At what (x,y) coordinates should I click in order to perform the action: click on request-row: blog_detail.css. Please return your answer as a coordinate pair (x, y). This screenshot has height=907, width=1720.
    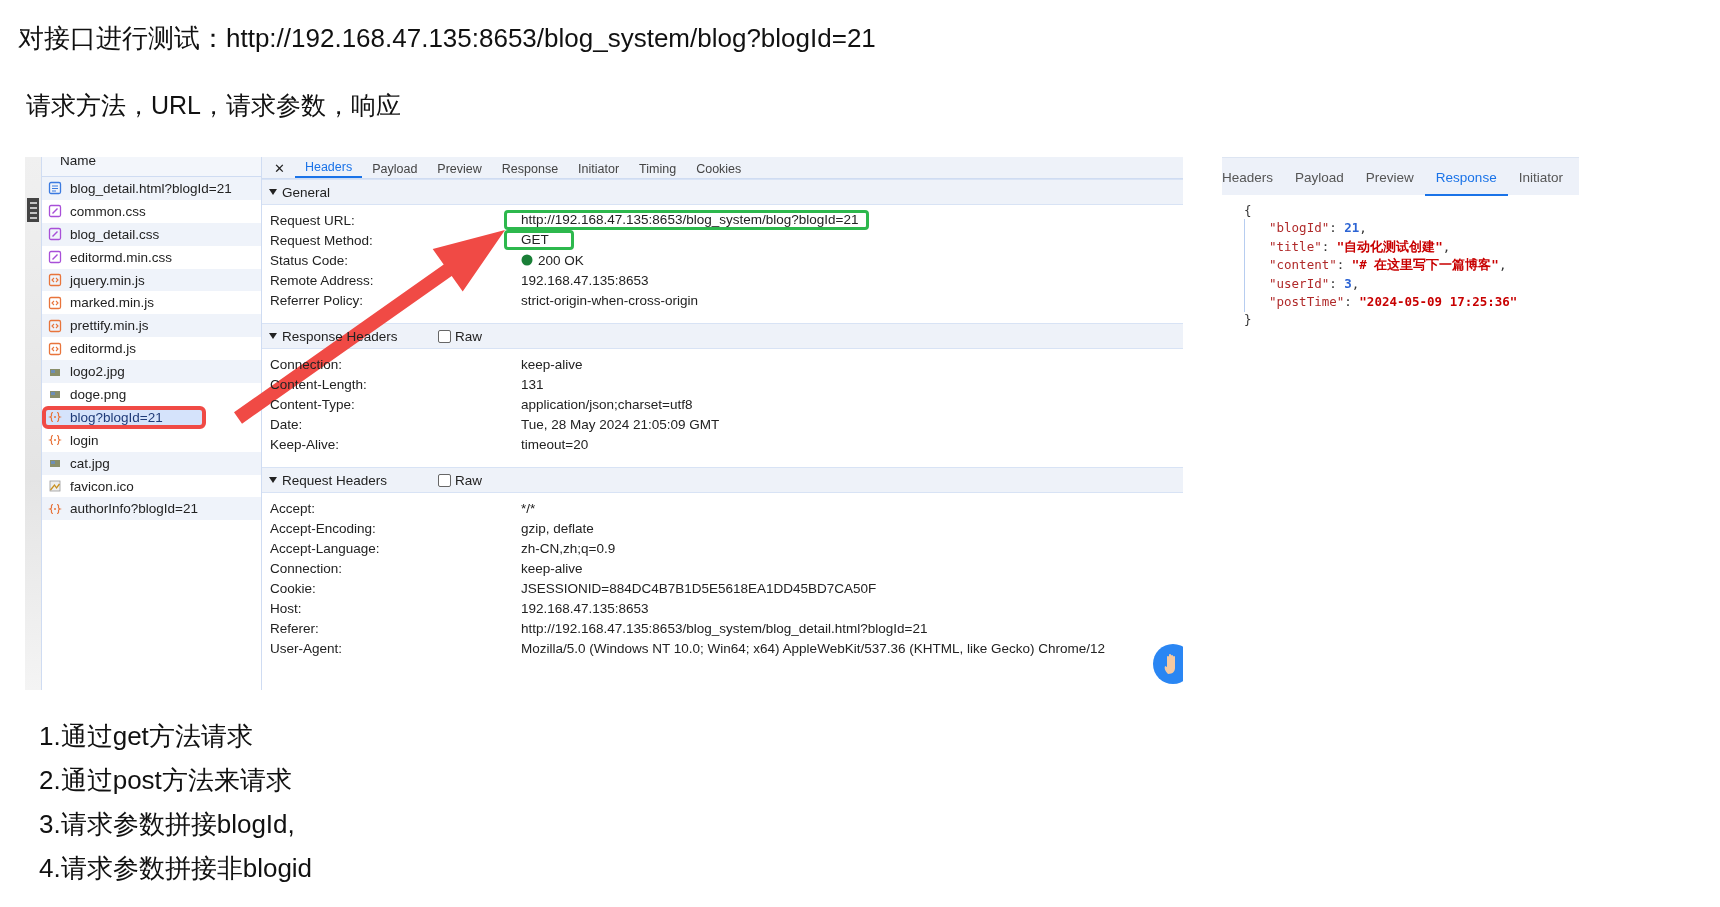
    Looking at the image, I should click on (151, 234).